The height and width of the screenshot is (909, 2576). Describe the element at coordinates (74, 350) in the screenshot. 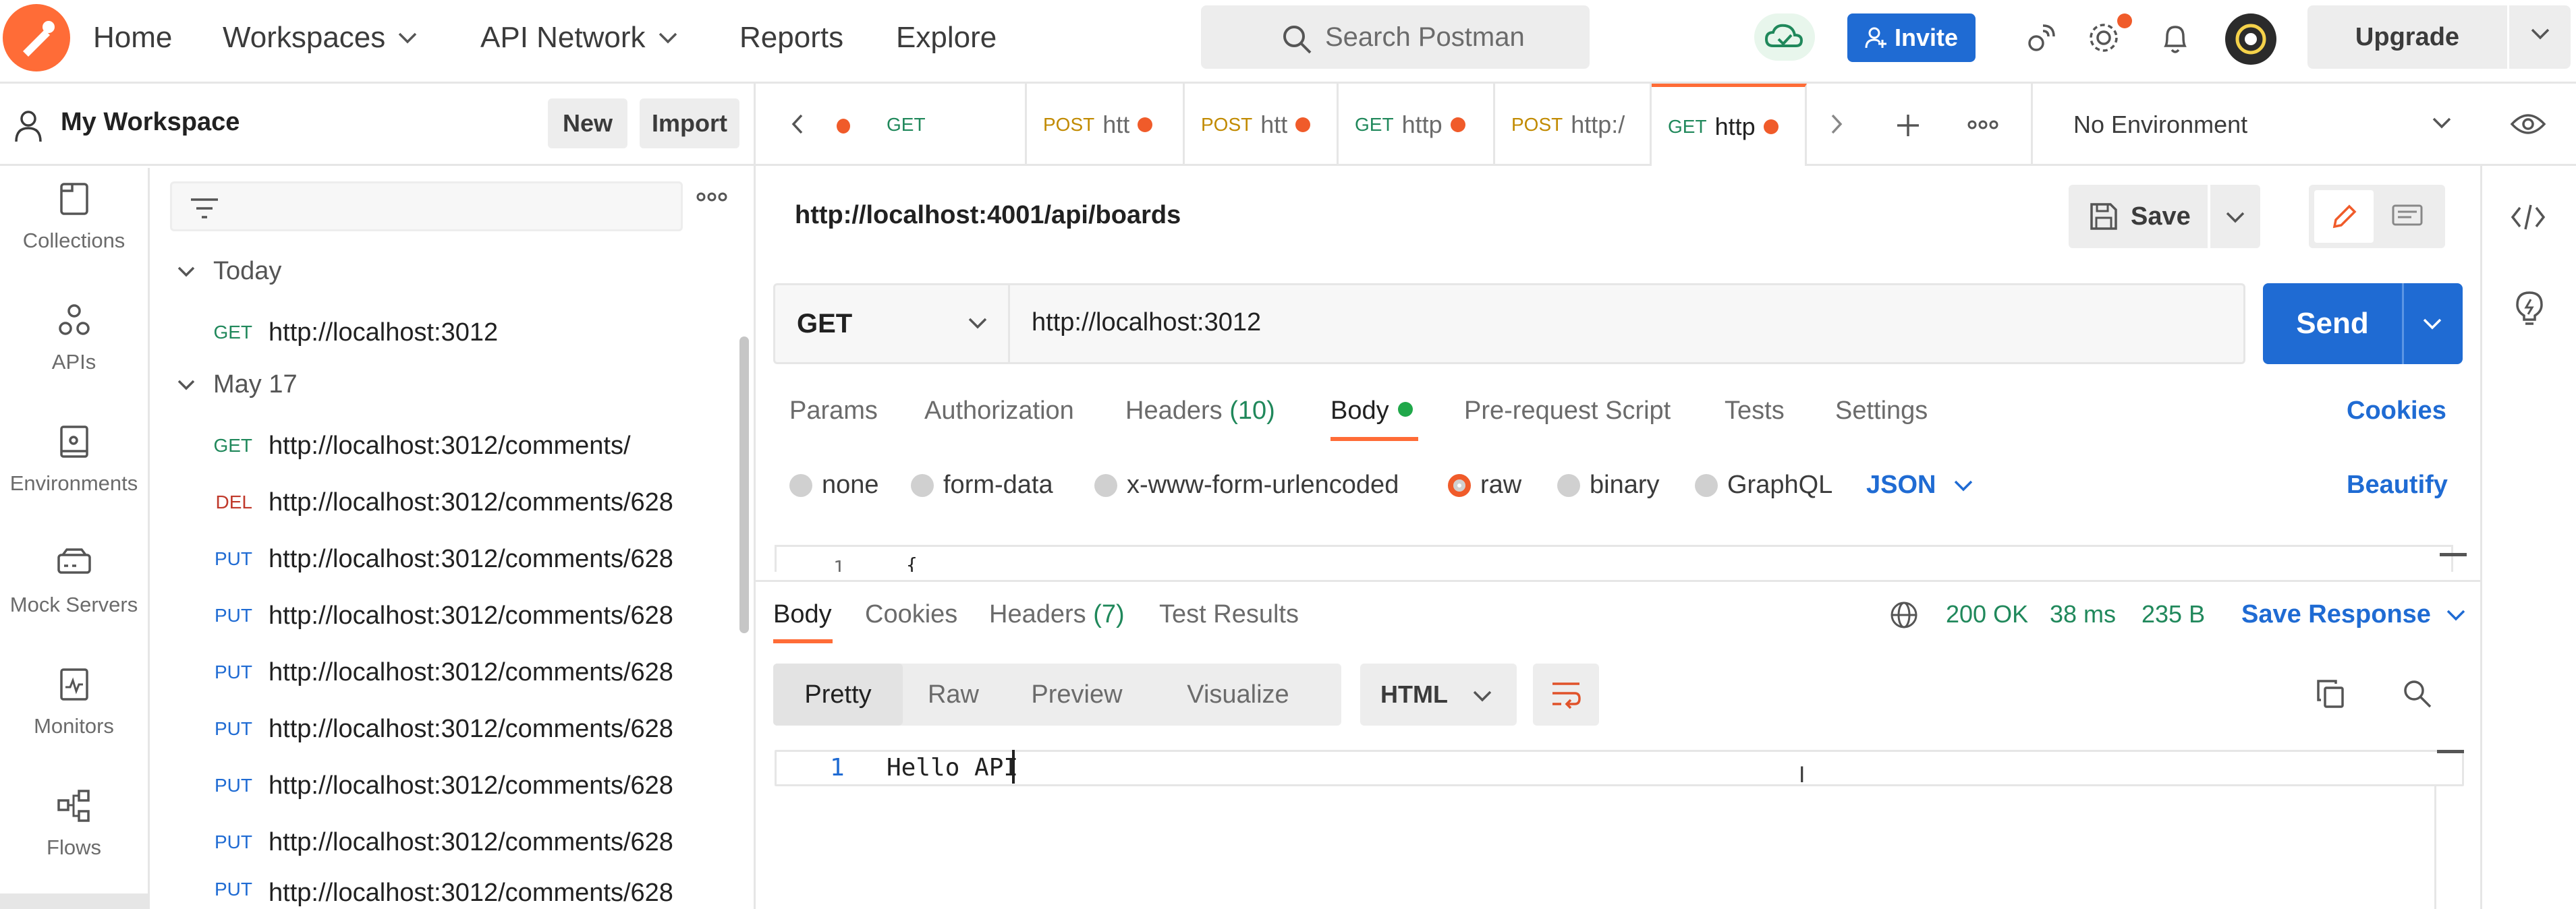

I see `rail-item-apis: APIs` at that location.